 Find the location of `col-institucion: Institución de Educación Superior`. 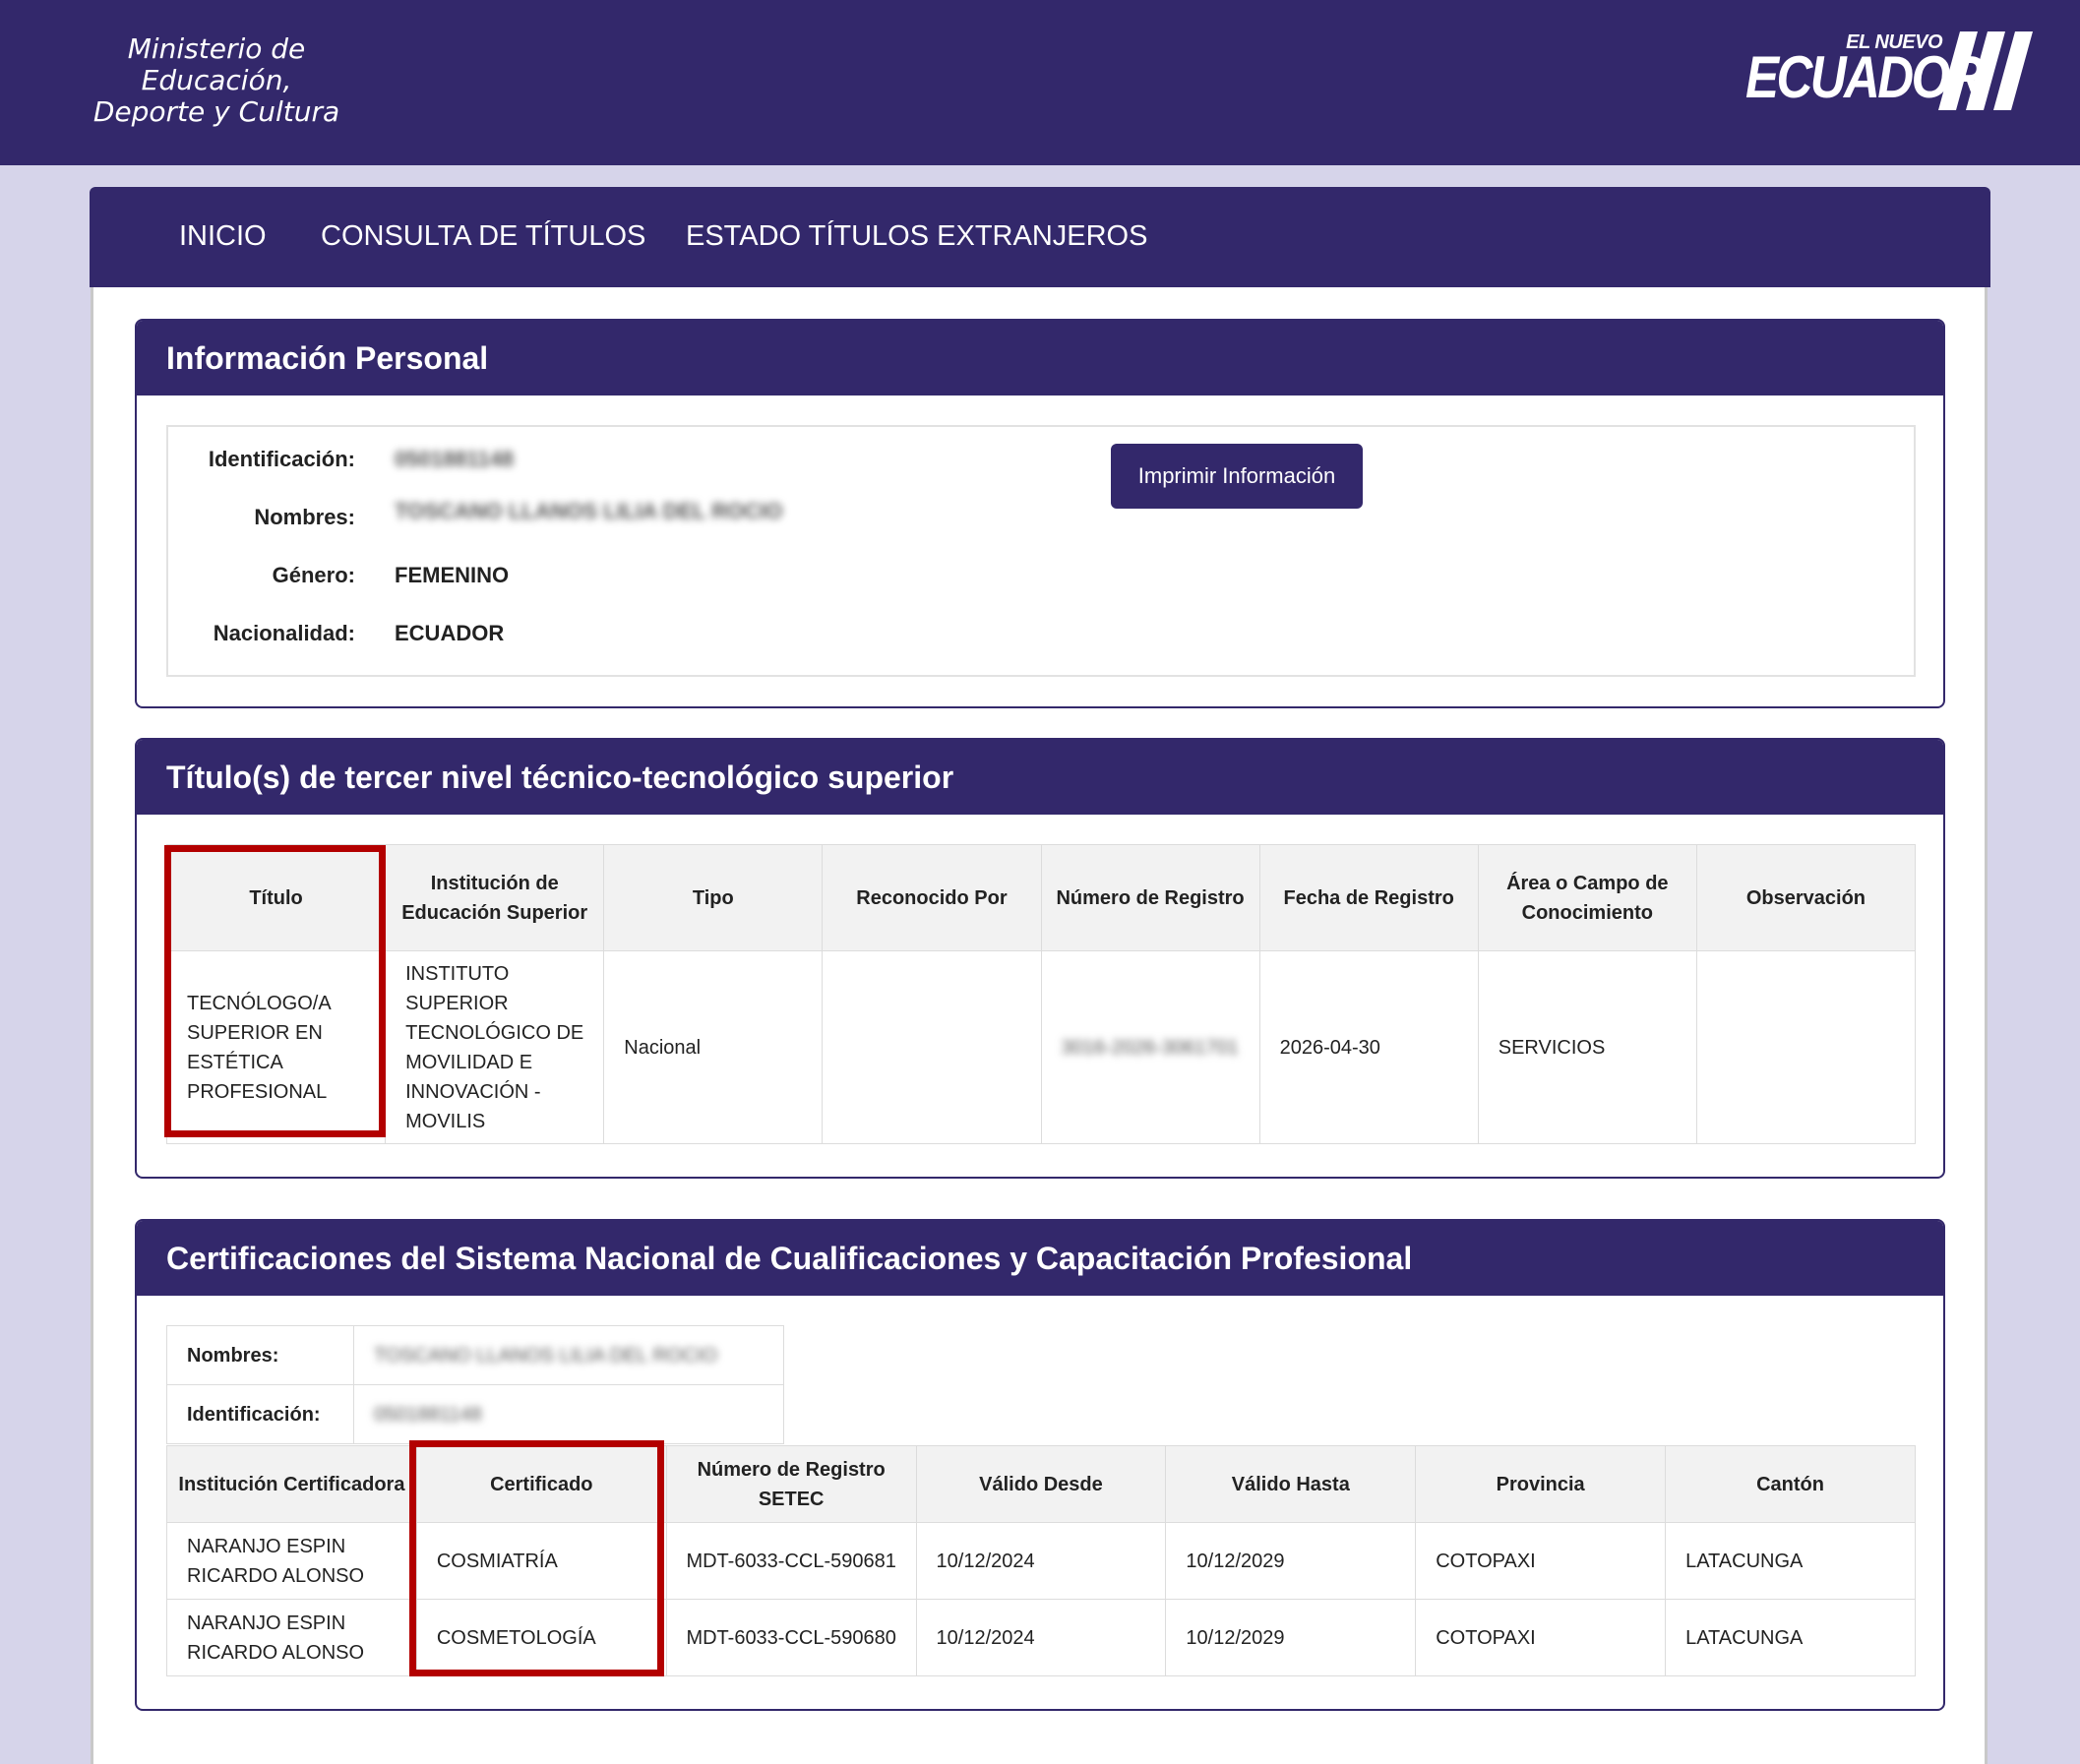

col-institucion: Institución de Educación Superior is located at coordinates (495, 897).